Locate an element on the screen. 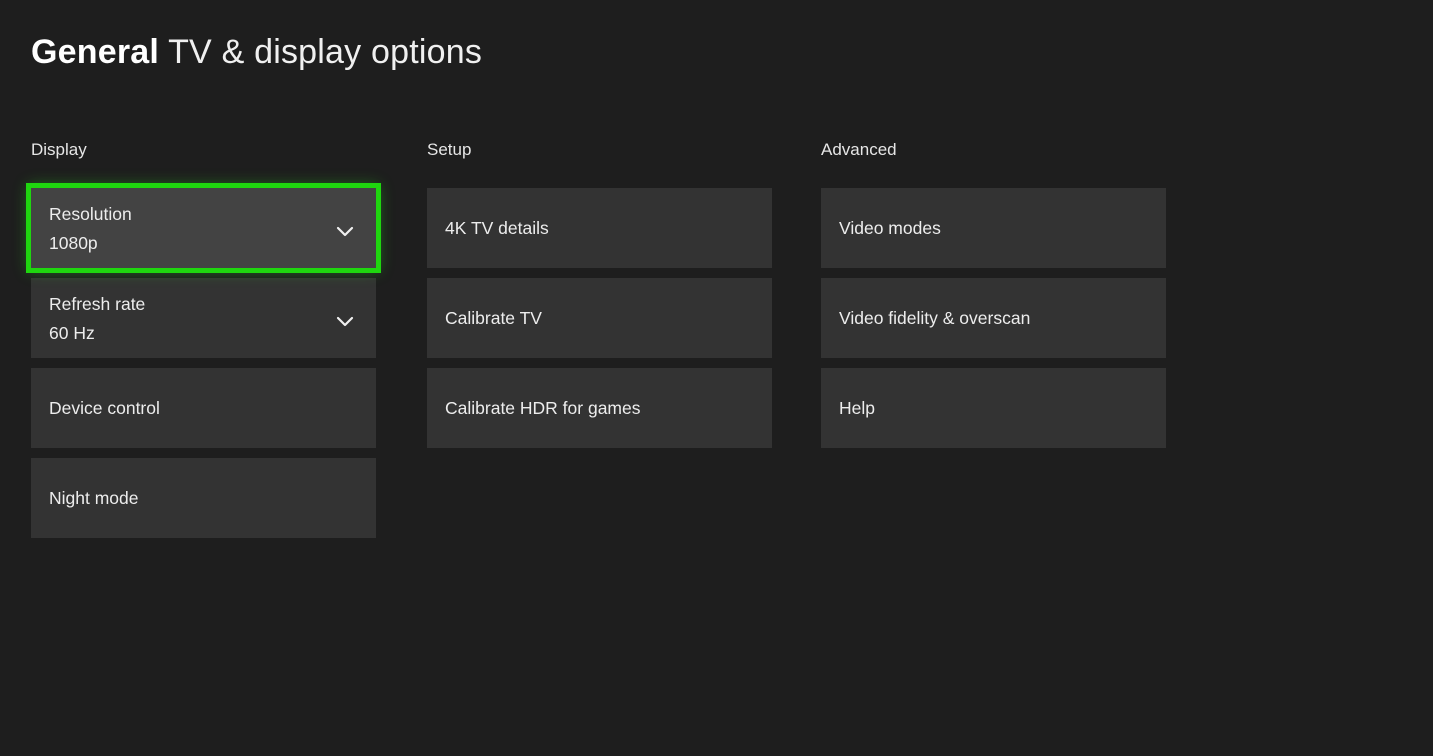 The width and height of the screenshot is (1433, 756). tile-resolution-label: Resolution is located at coordinates (90, 214).